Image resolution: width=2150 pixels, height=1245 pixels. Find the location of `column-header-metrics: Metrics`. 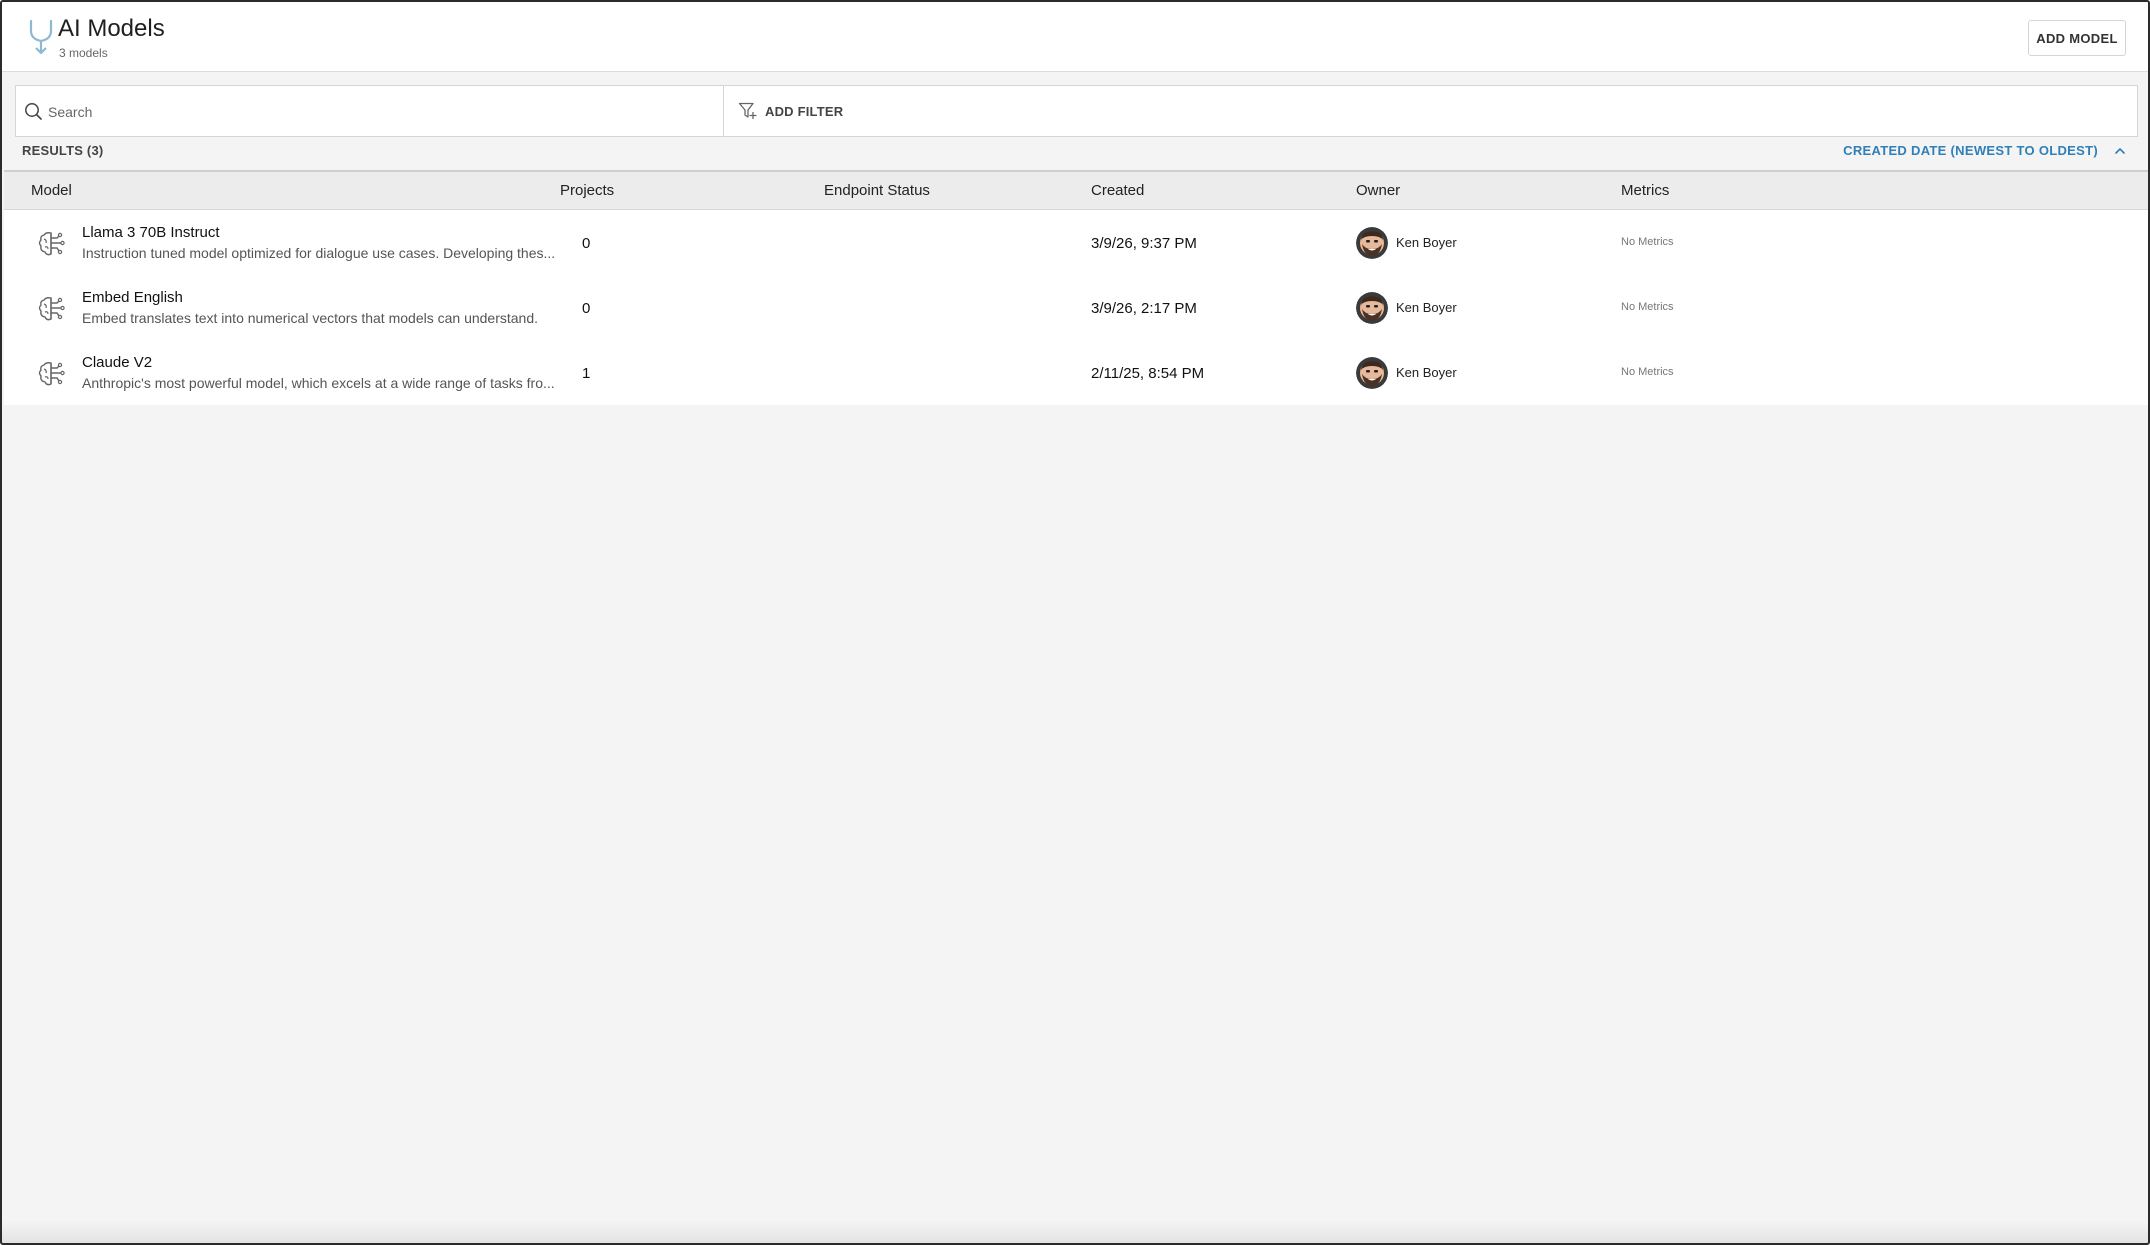

column-header-metrics: Metrics is located at coordinates (1645, 190).